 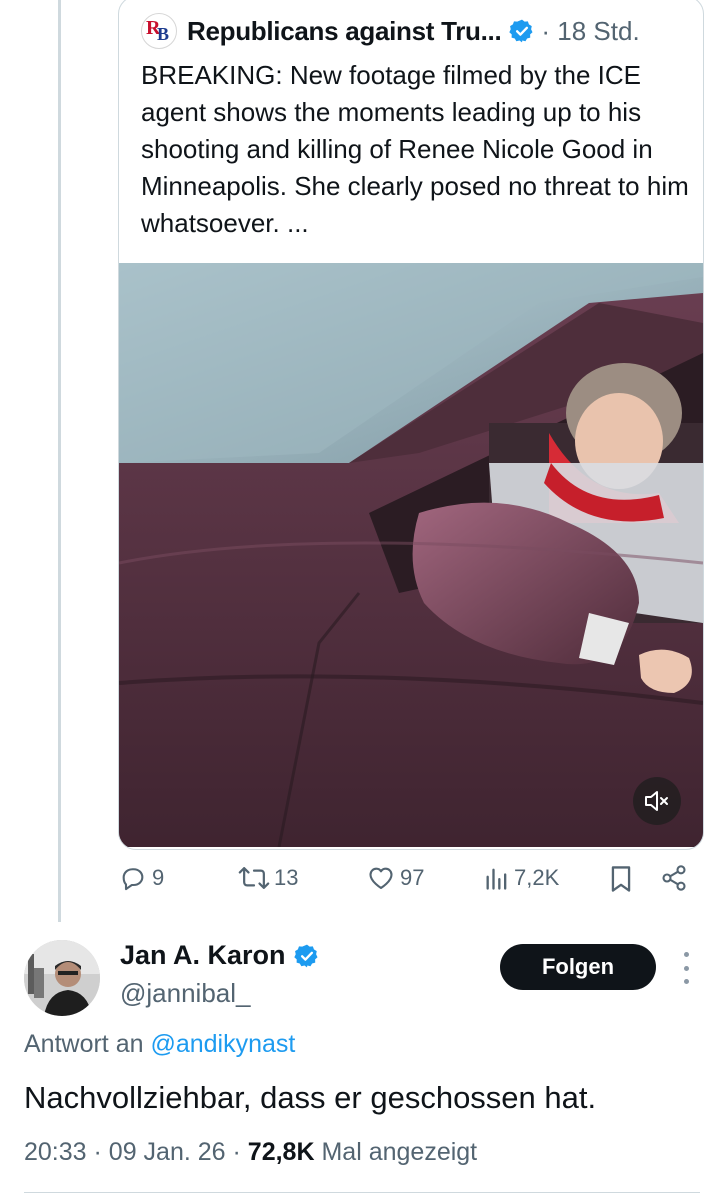 I want to click on reply-action: 9, so click(x=141, y=878).